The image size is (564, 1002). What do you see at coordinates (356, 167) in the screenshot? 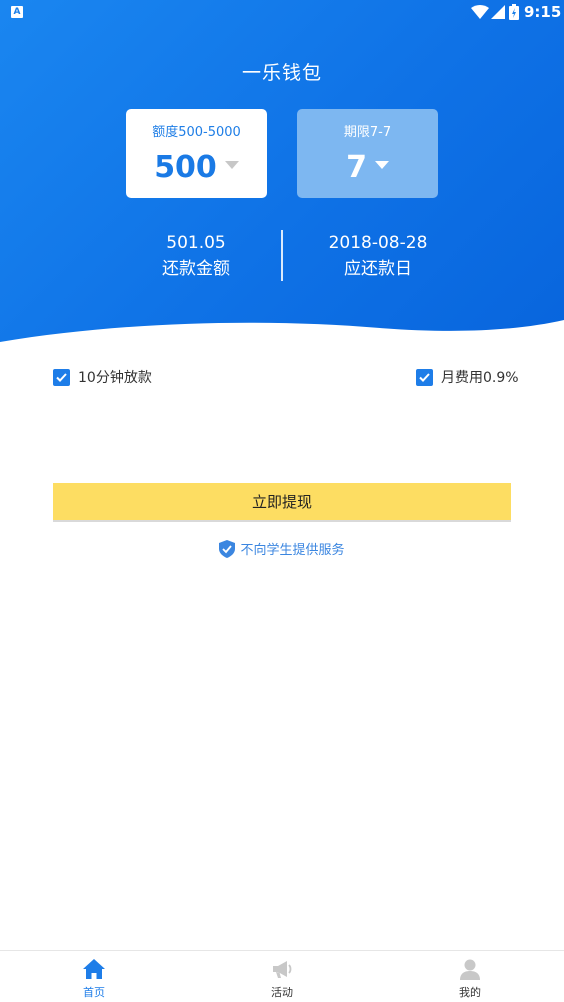
I see `term-value: 7` at bounding box center [356, 167].